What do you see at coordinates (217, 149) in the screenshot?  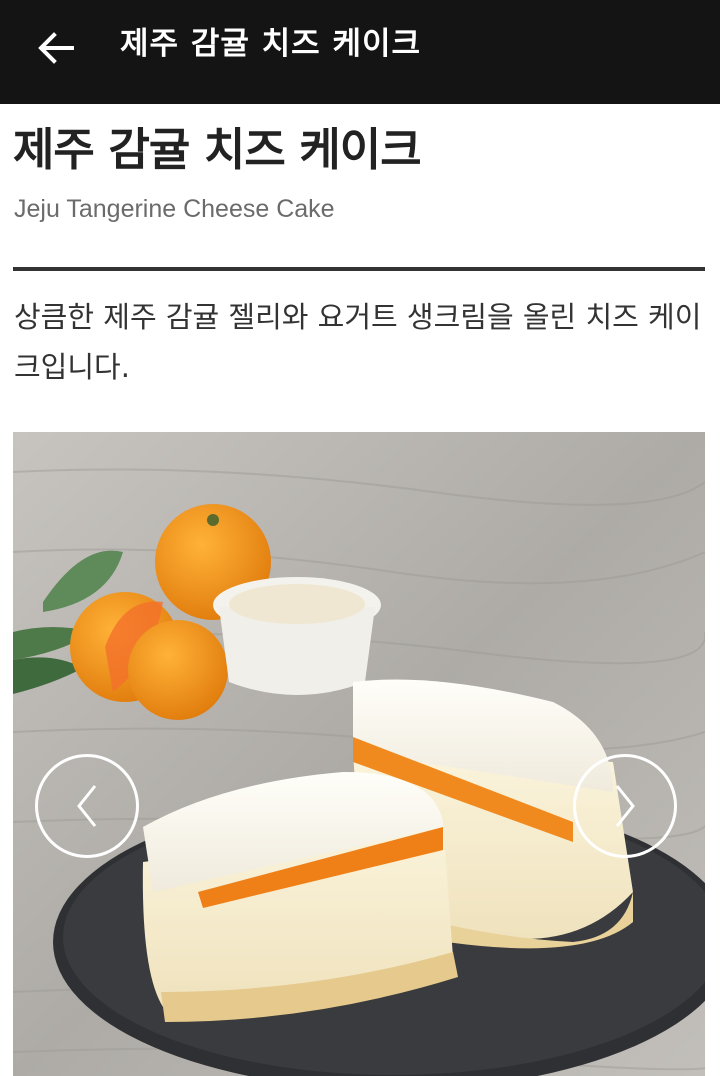 I see `product-title: 제주 감귤 치즈 케이크` at bounding box center [217, 149].